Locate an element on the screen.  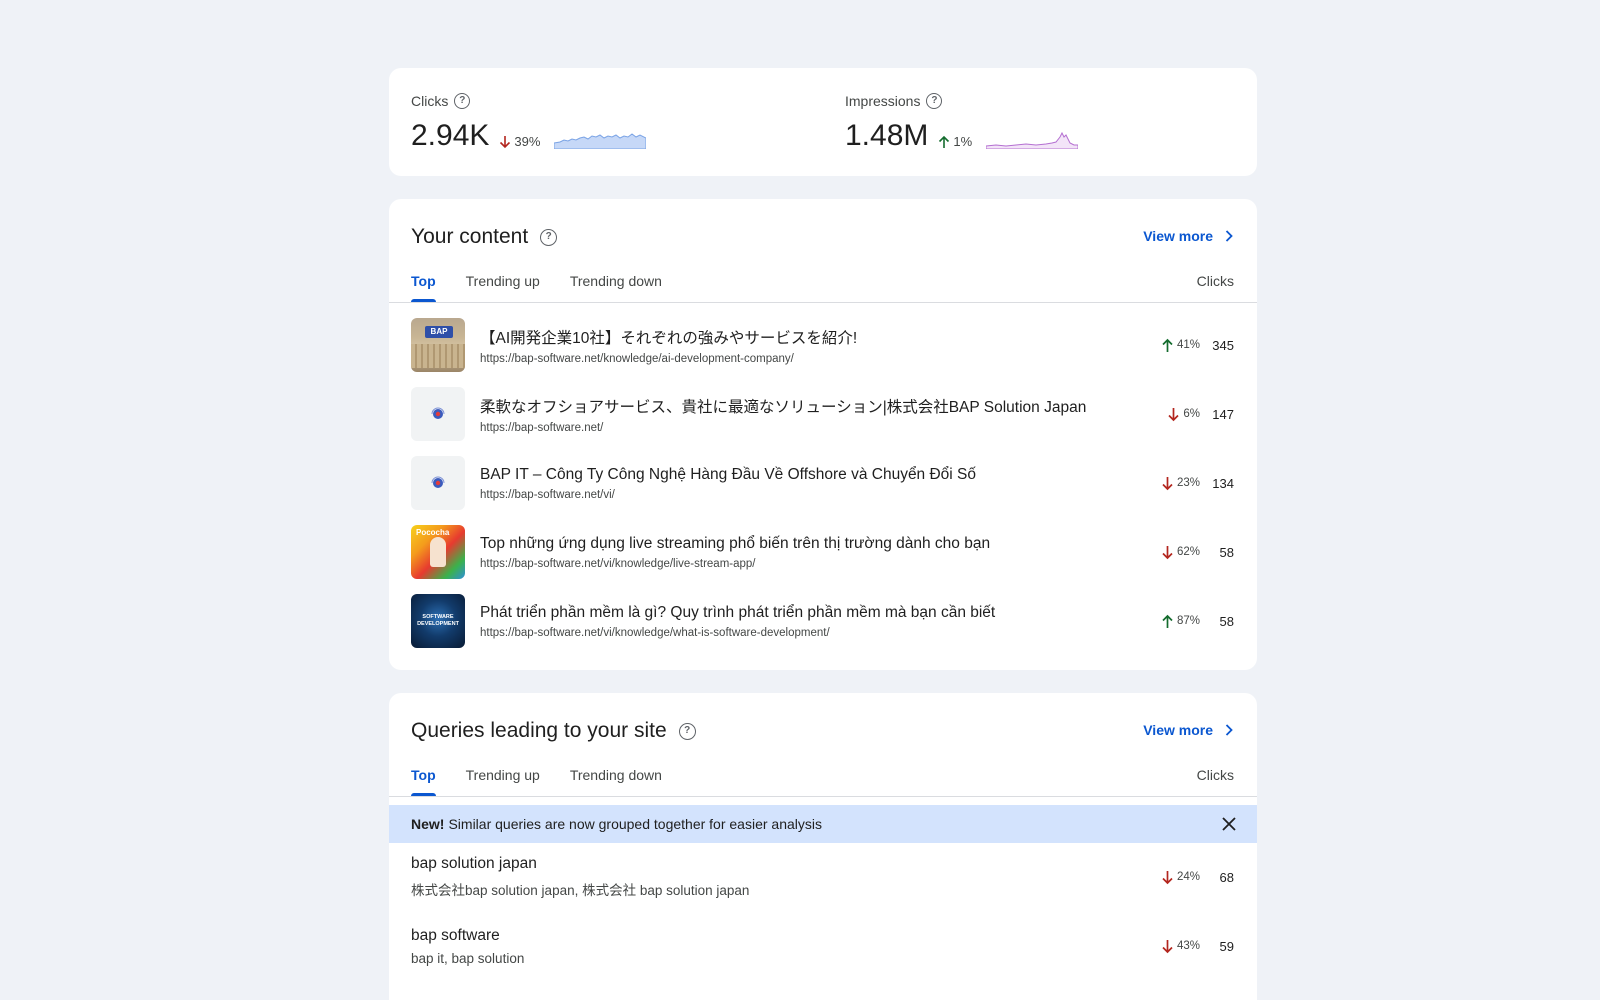
clicks-count: 345 is located at coordinates (1223, 345).